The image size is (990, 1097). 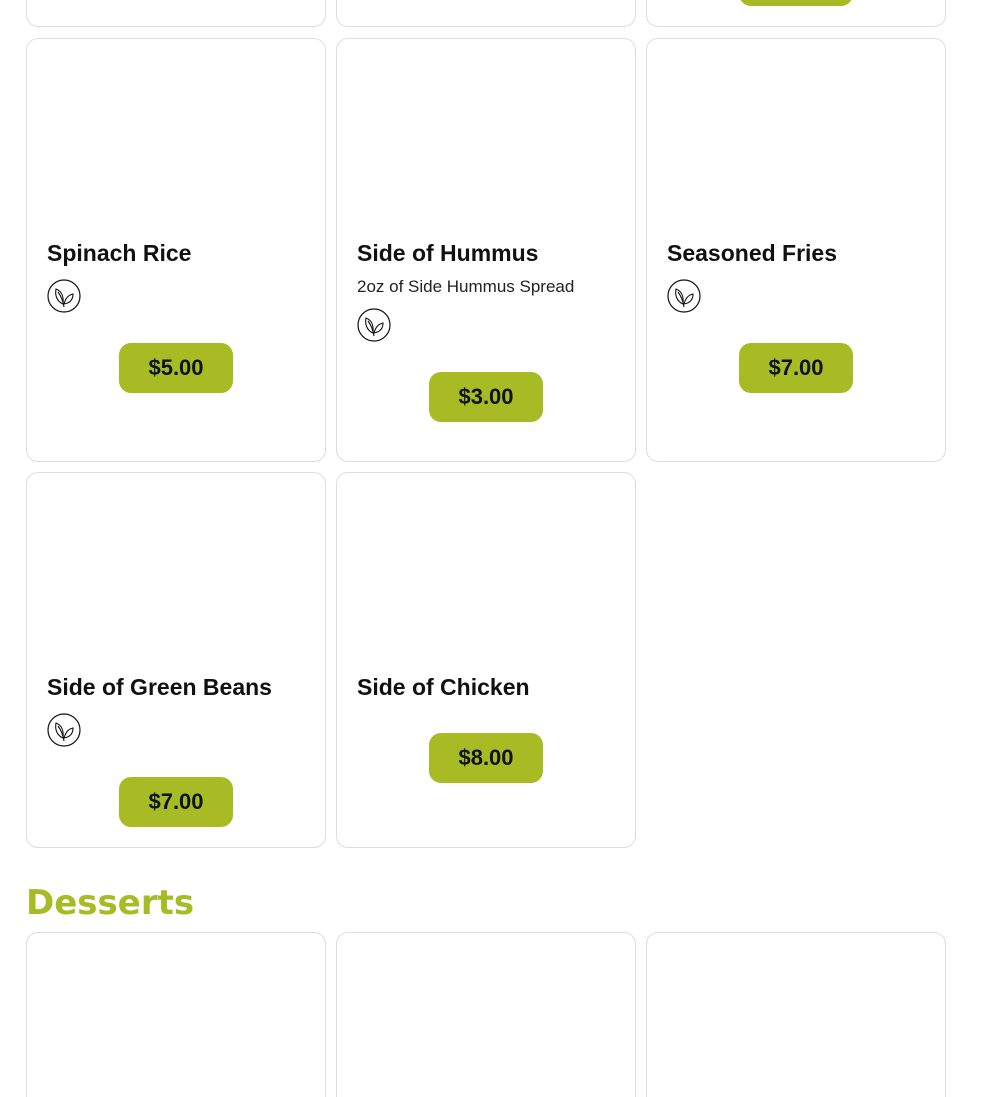 I want to click on menu-item-card: Seasoned Fries $7.00, so click(x=796, y=250).